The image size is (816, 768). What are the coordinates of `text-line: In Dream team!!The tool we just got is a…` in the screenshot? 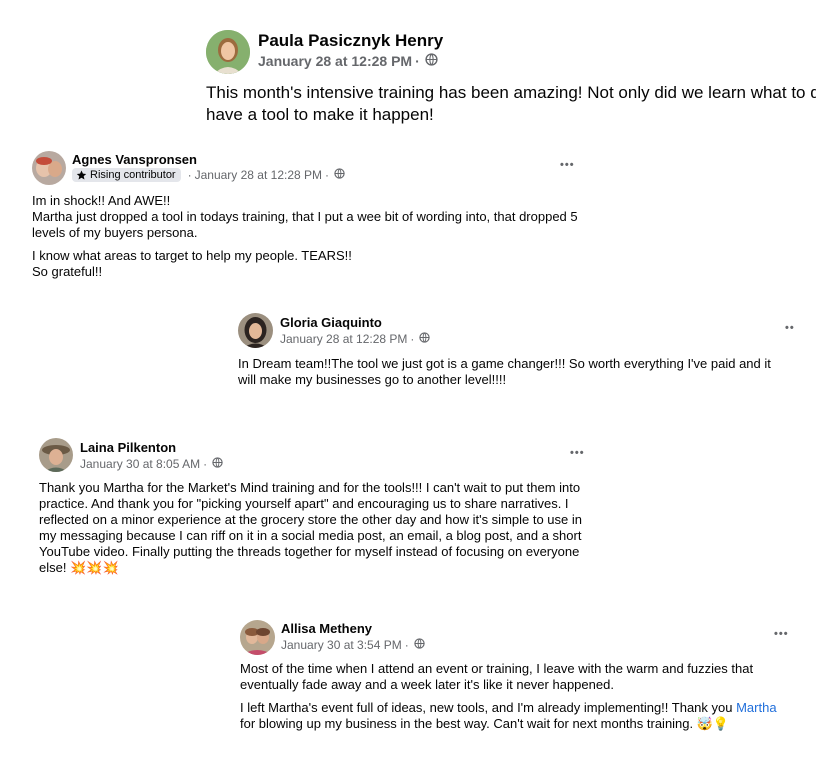 It's located at (504, 363).